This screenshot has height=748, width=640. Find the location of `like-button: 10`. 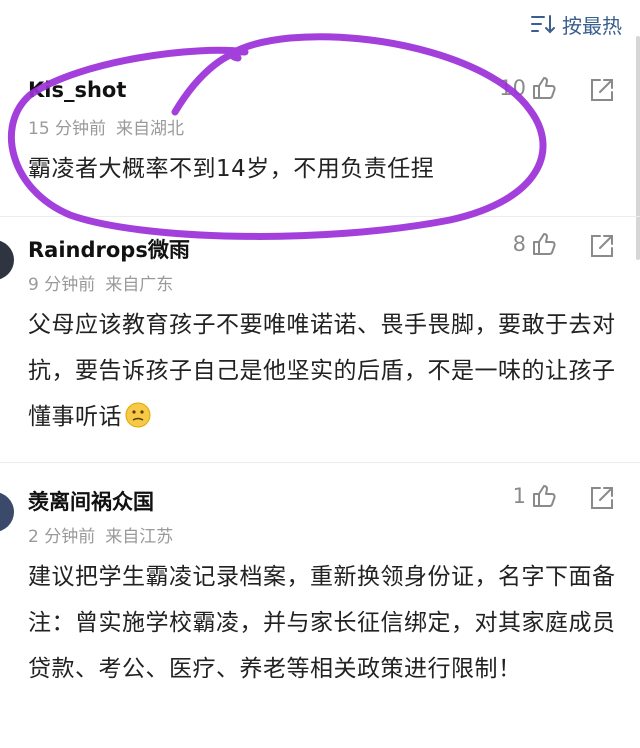

like-button: 10 is located at coordinates (528, 88).